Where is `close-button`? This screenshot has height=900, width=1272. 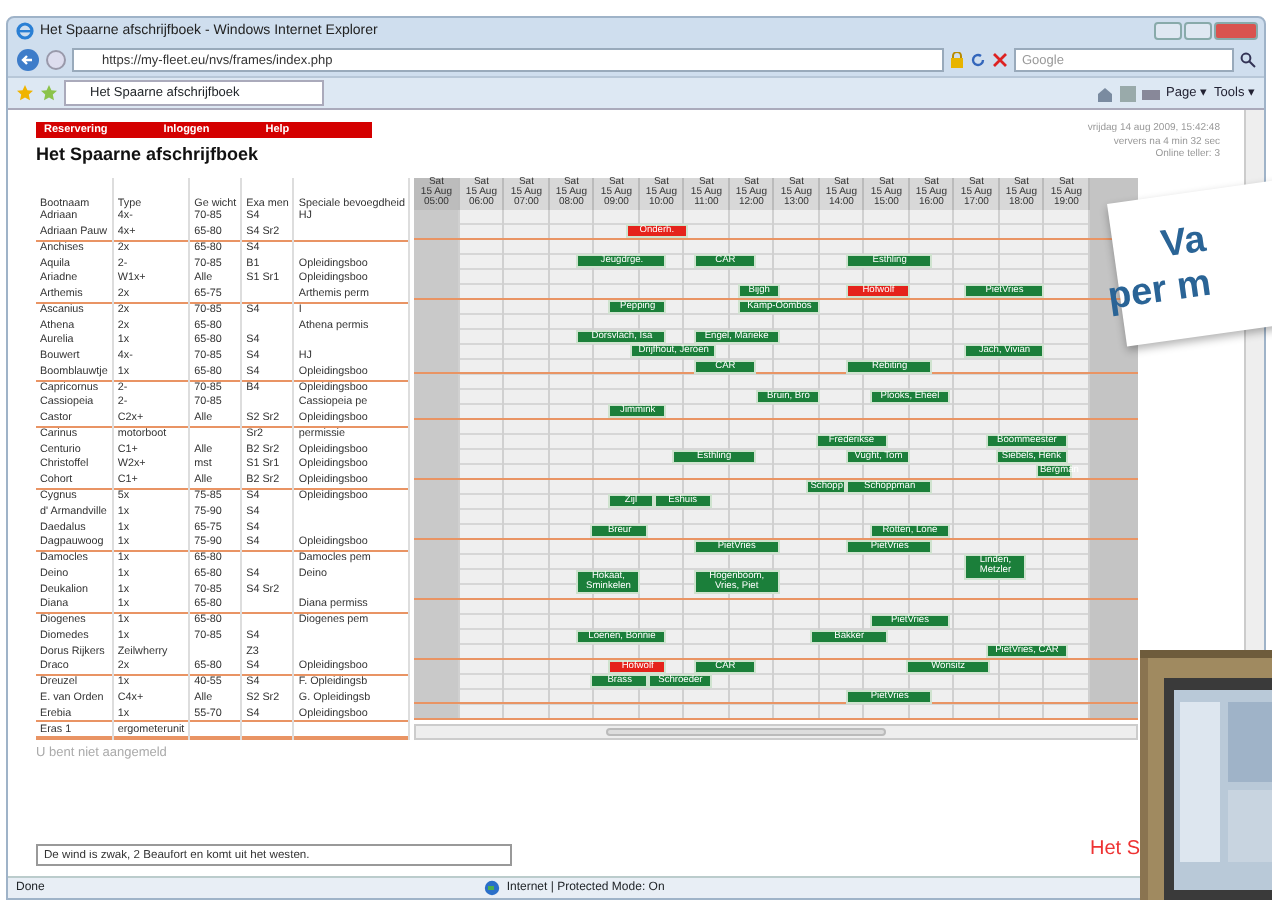 close-button is located at coordinates (1236, 31).